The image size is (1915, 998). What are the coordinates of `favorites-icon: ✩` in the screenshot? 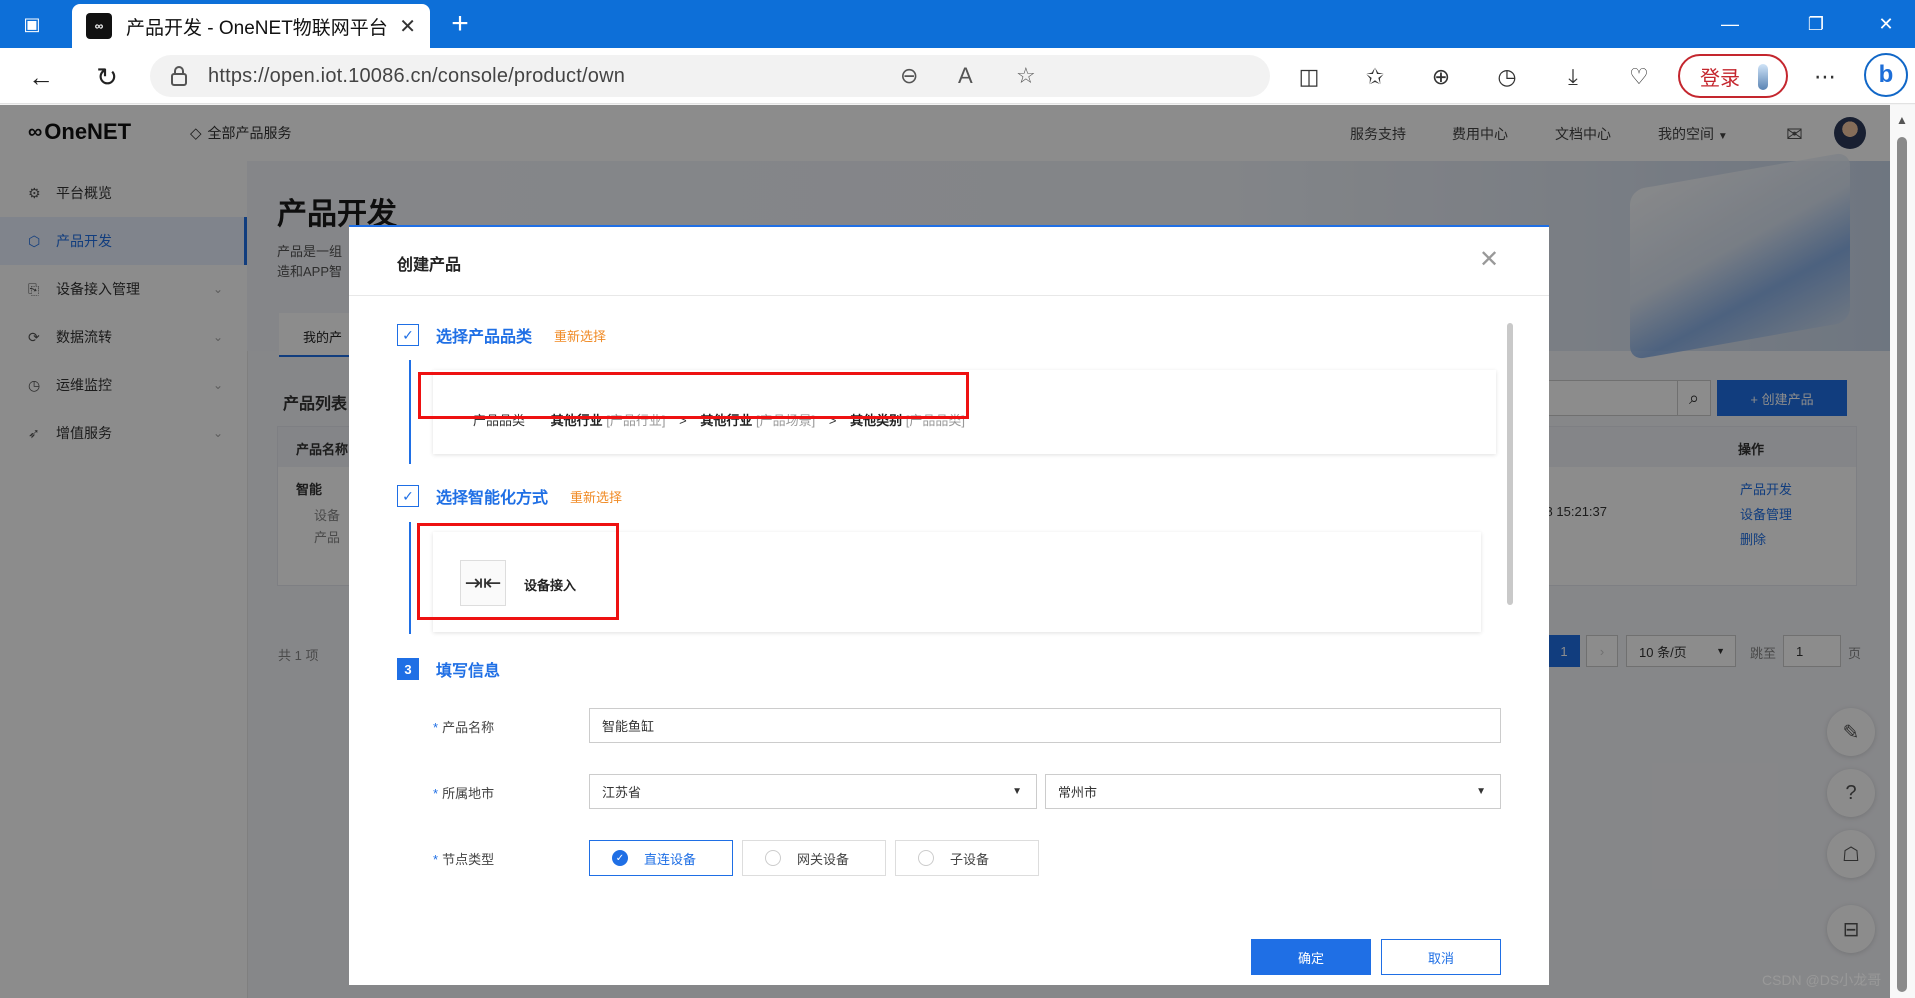 It's located at (1375, 77).